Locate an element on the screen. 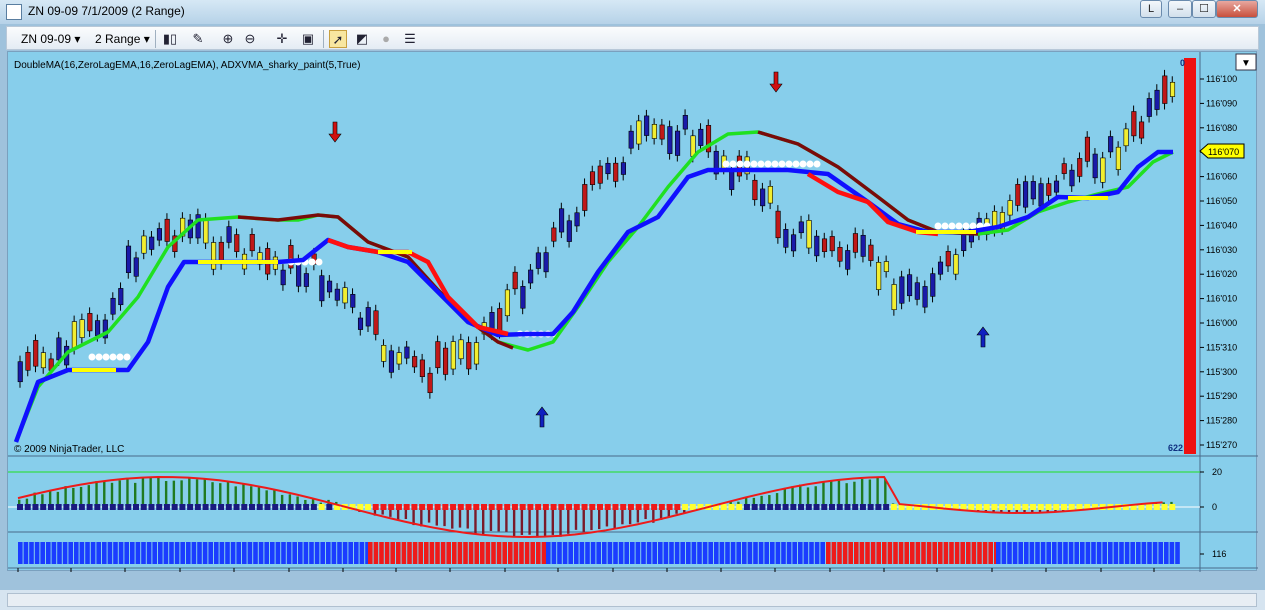 The image size is (1265, 610). copyright-text: © 2009 NinjaTrader, LLC is located at coordinates (69, 449).